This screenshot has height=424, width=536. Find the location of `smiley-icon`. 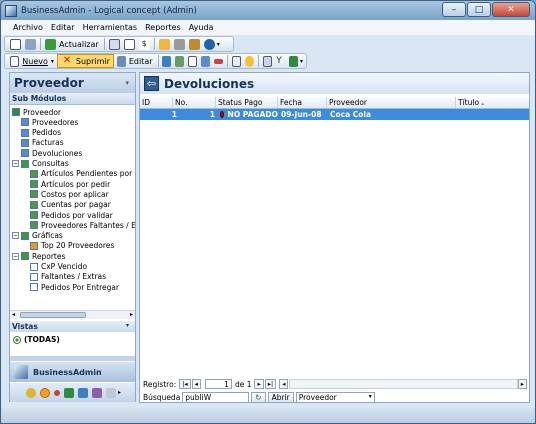

smiley-icon is located at coordinates (250, 61).